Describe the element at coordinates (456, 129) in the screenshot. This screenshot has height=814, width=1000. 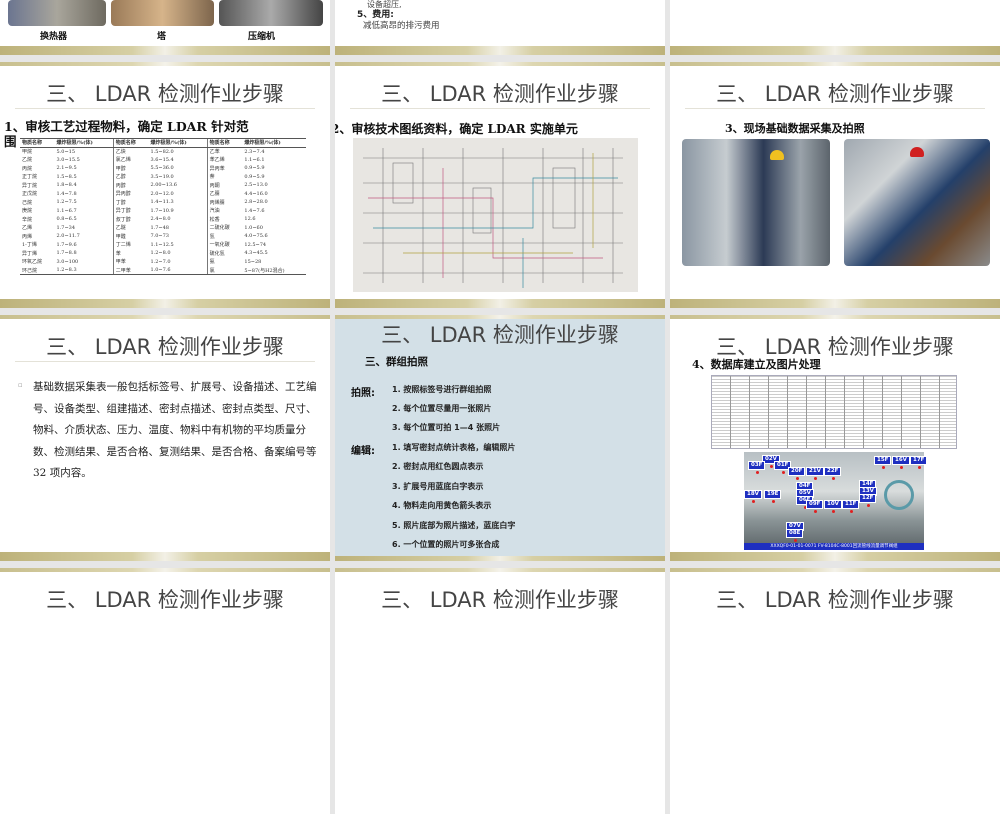
I see `slide-subtitle: 2、审核技术图纸资料，确定 LDAR 实施单元` at that location.